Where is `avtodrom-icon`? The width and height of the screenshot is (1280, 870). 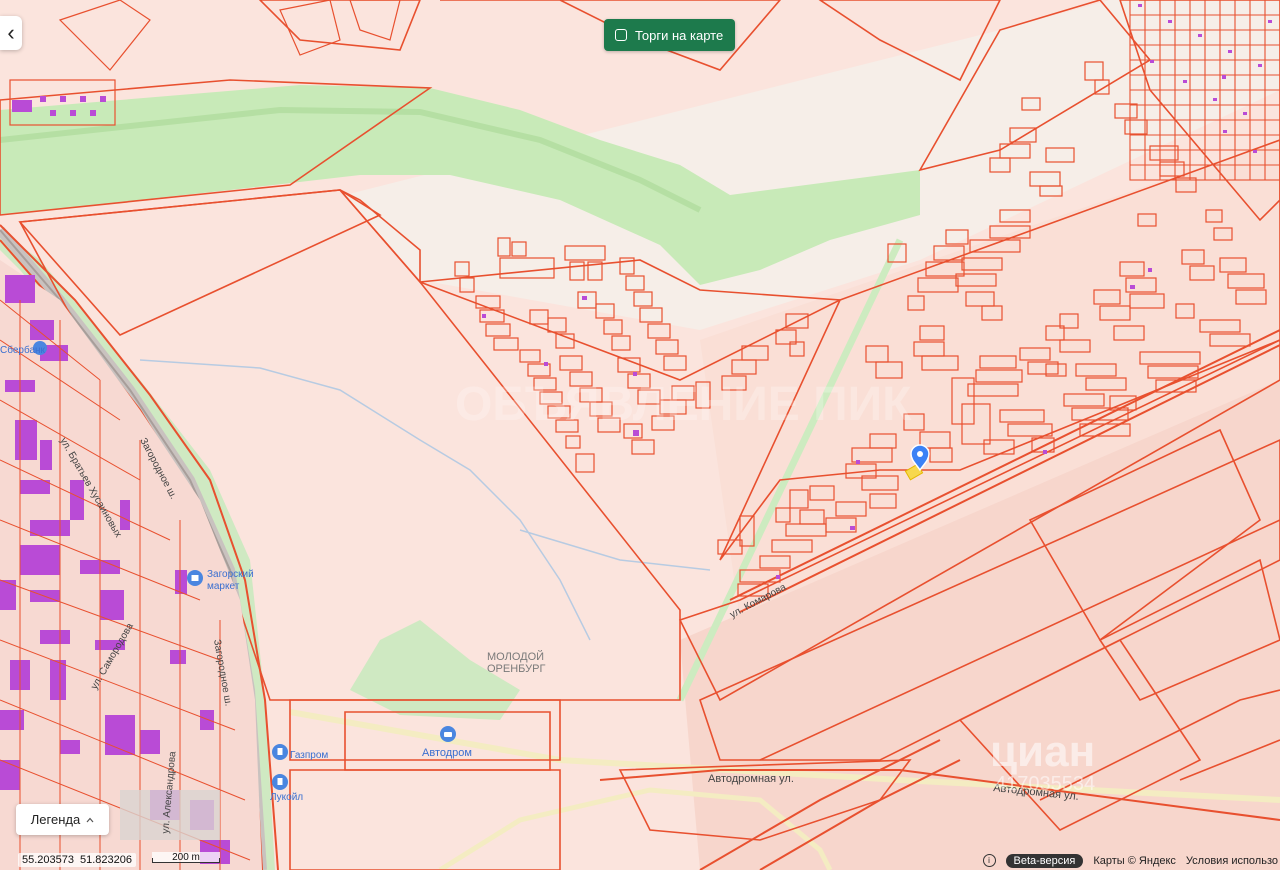
avtodrom-icon is located at coordinates (448, 734).